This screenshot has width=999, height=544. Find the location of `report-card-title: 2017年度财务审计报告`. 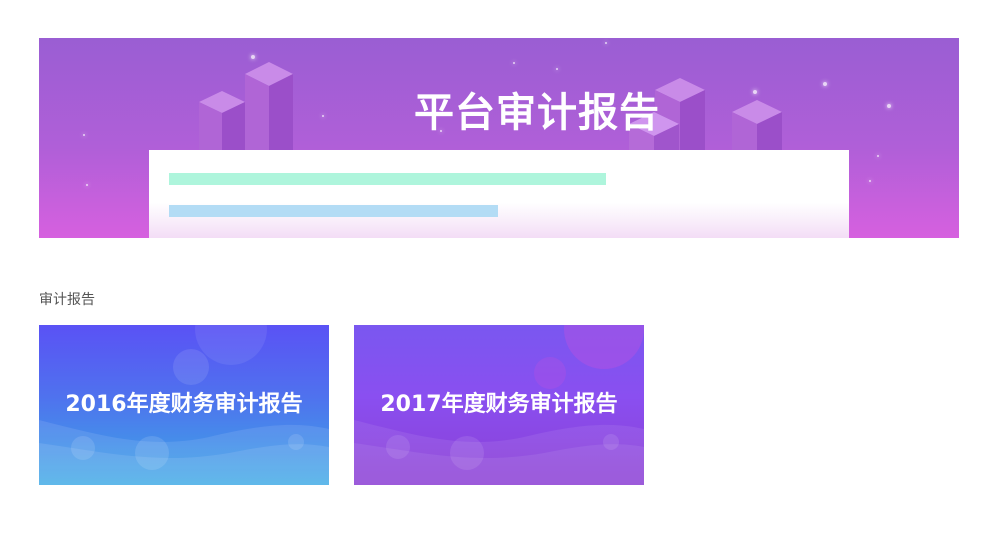

report-card-title: 2017年度财务审计报告 is located at coordinates (499, 404).